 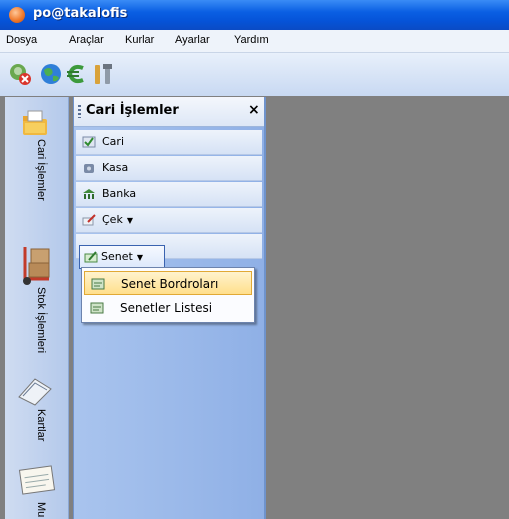 What do you see at coordinates (169, 168) in the screenshot?
I see `panel-item-kasa: Kasa` at bounding box center [169, 168].